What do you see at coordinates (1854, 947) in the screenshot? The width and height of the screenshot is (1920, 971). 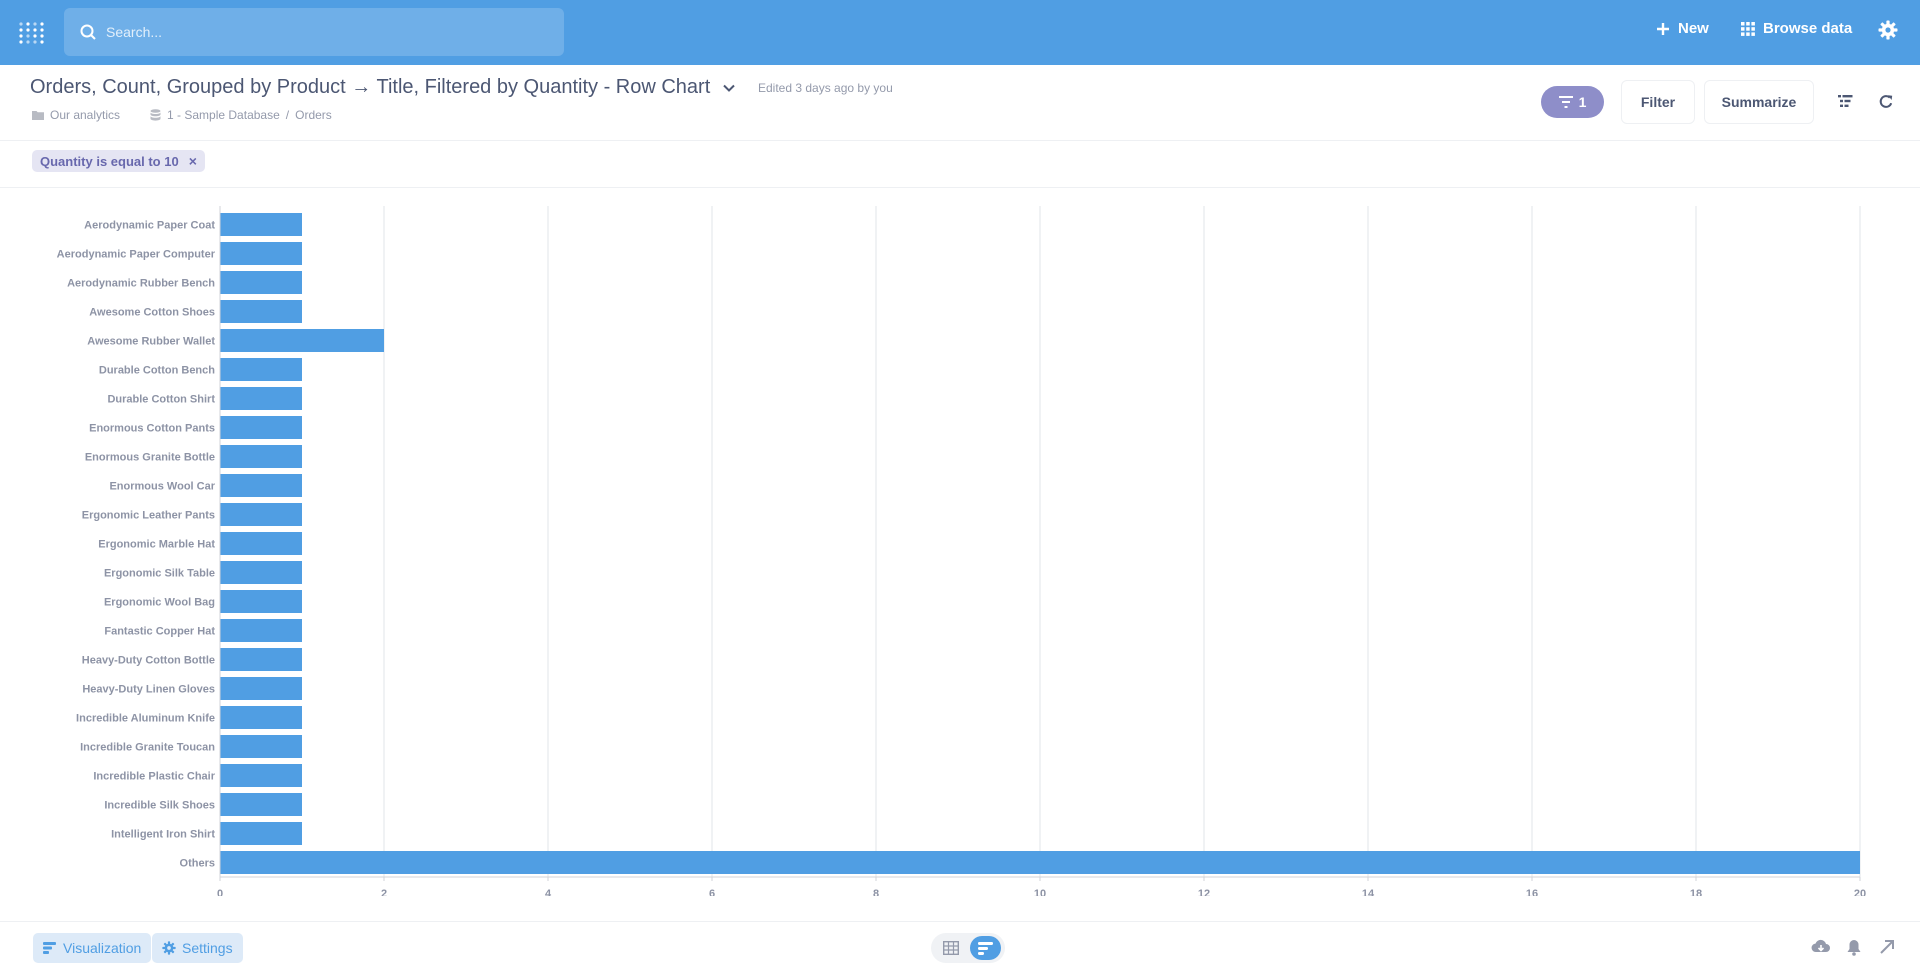 I see `bell-icon` at bounding box center [1854, 947].